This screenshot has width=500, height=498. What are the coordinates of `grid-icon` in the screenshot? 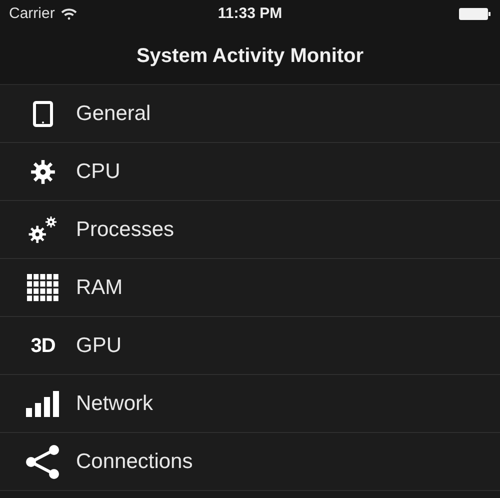 It's located at (43, 288).